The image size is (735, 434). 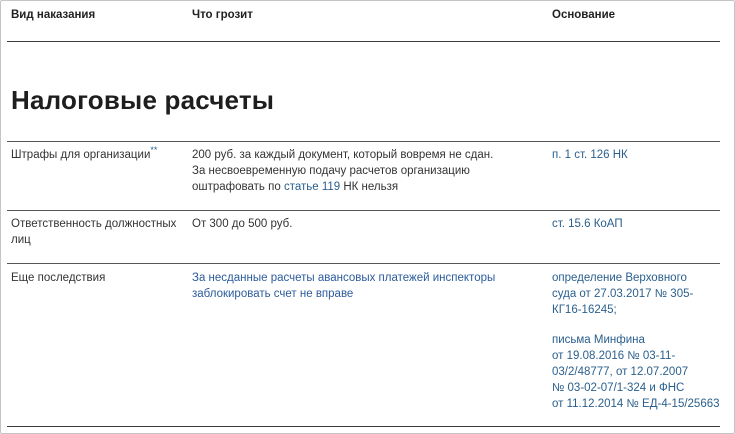 What do you see at coordinates (53, 15) in the screenshot?
I see `column-header-penalty-type: Вид наказания` at bounding box center [53, 15].